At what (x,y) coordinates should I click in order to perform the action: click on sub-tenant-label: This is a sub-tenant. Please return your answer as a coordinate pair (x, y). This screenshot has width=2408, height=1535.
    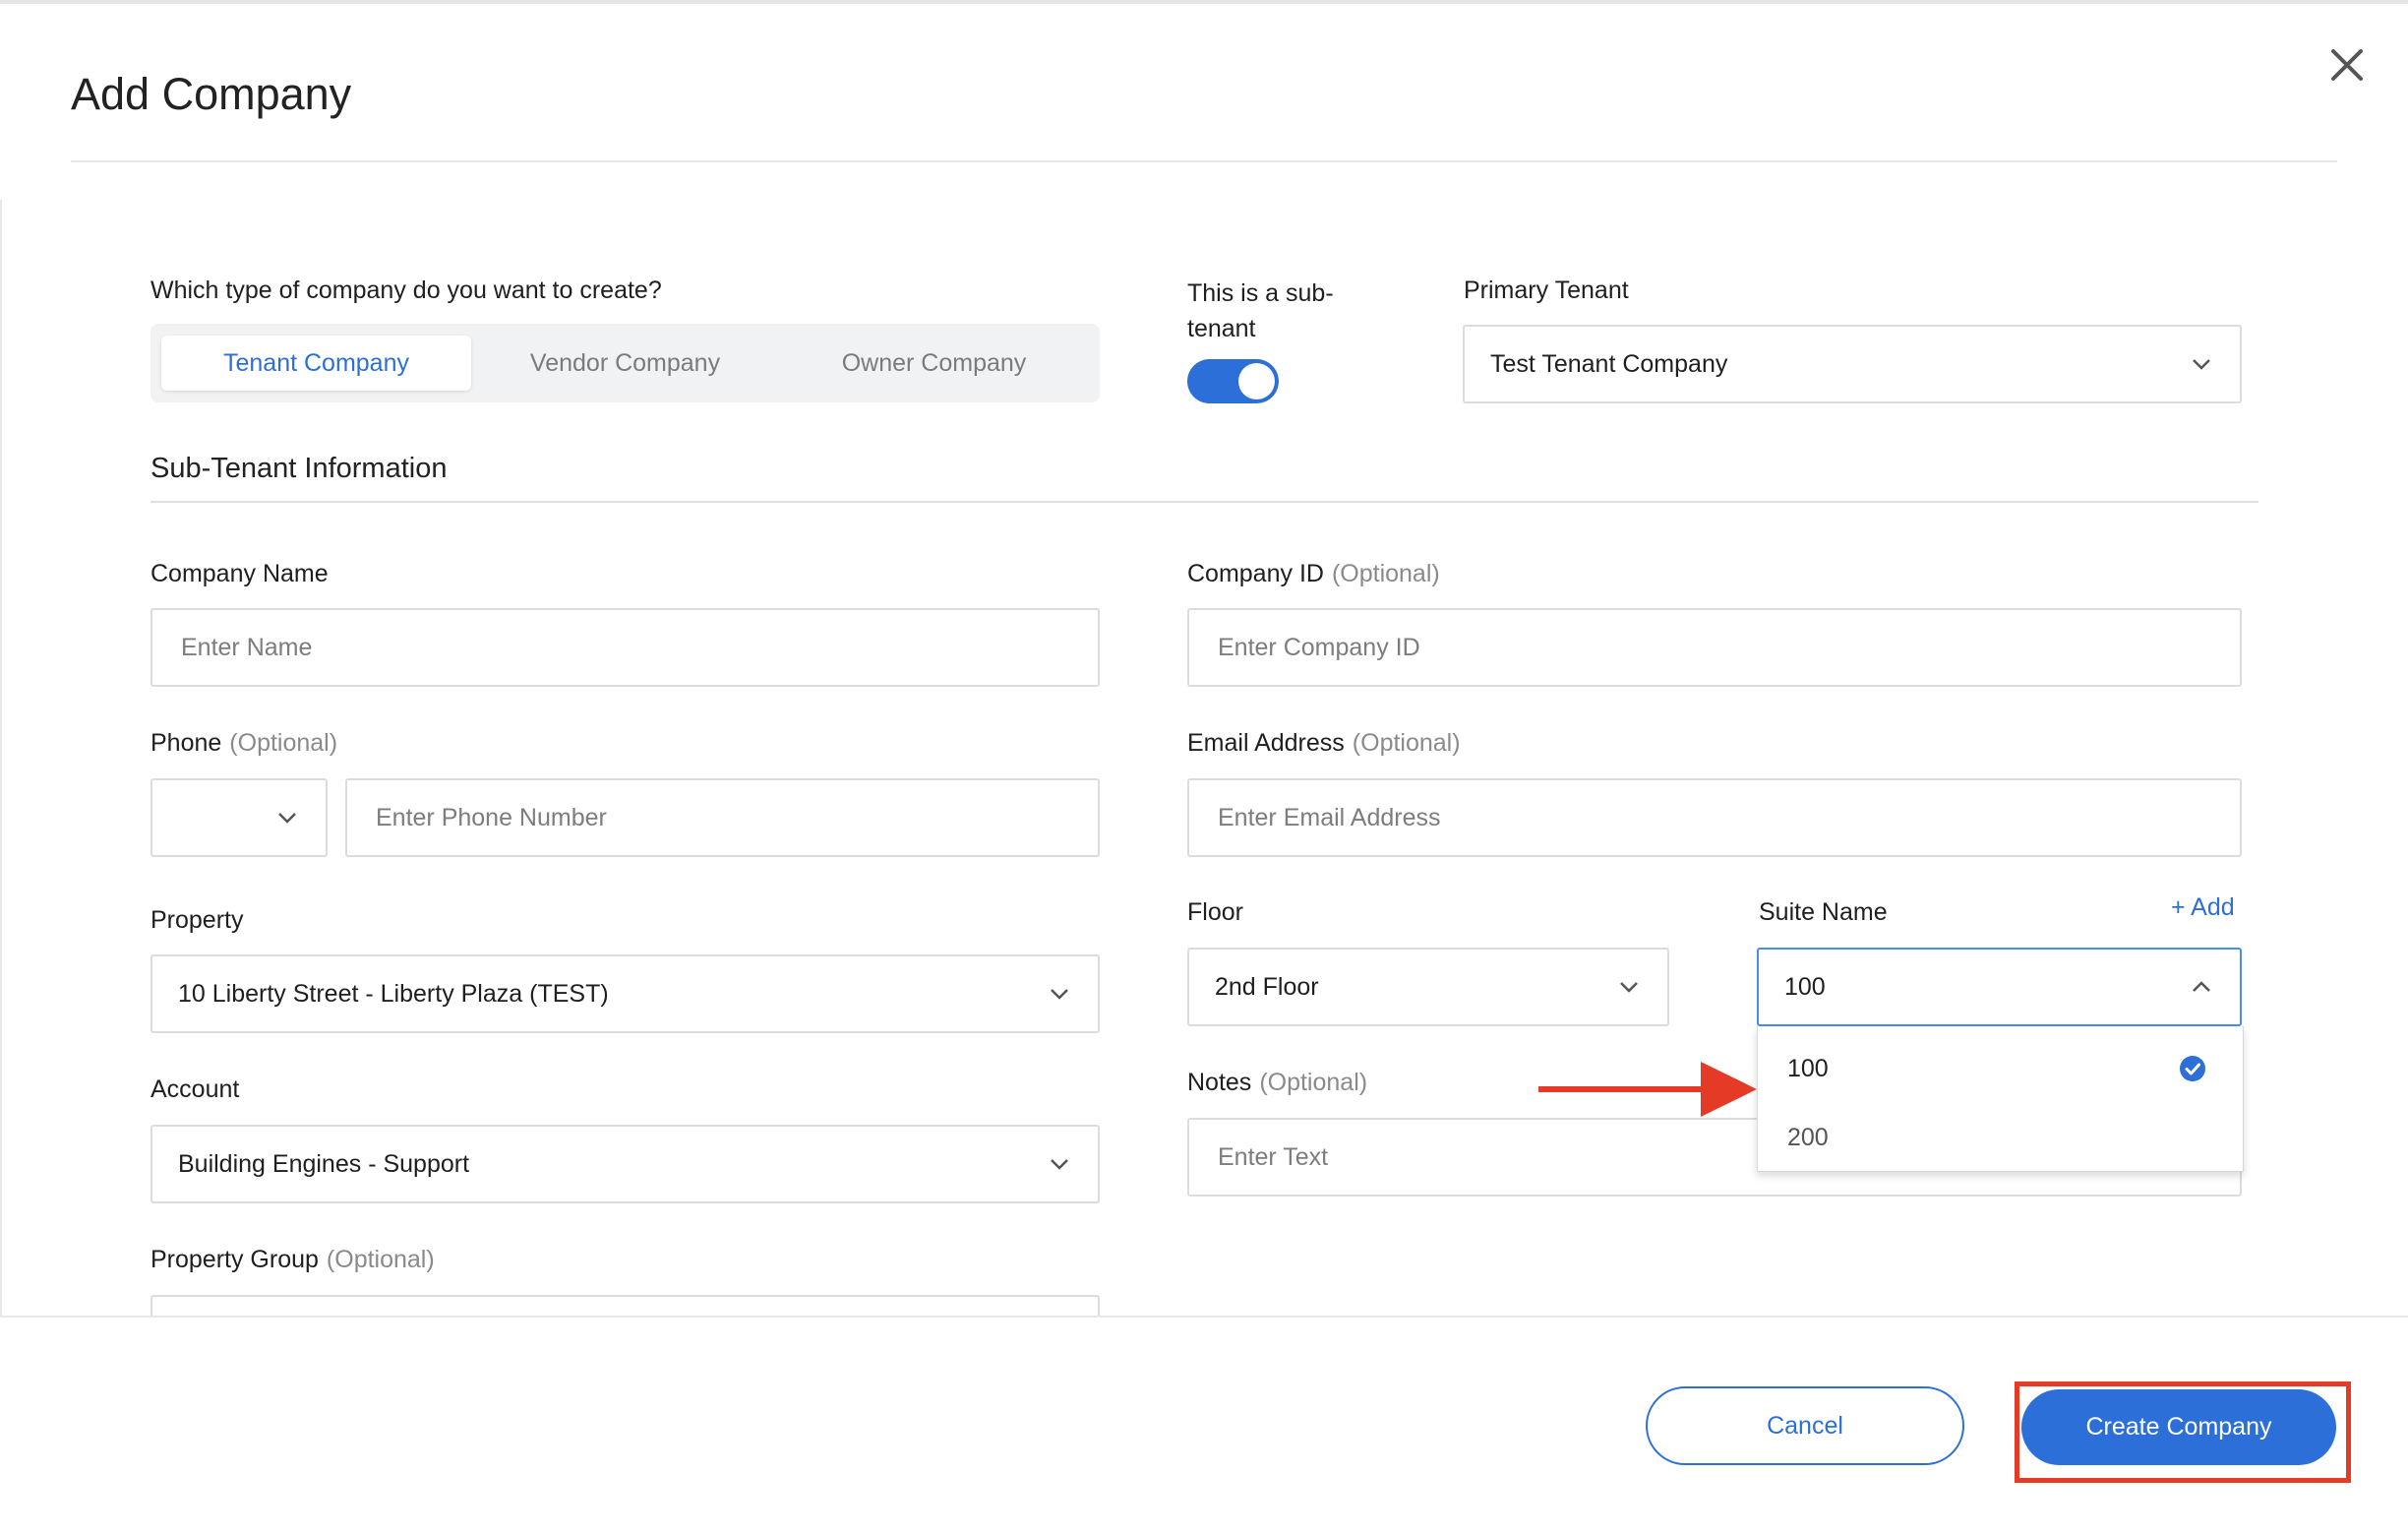
    Looking at the image, I should click on (1260, 310).